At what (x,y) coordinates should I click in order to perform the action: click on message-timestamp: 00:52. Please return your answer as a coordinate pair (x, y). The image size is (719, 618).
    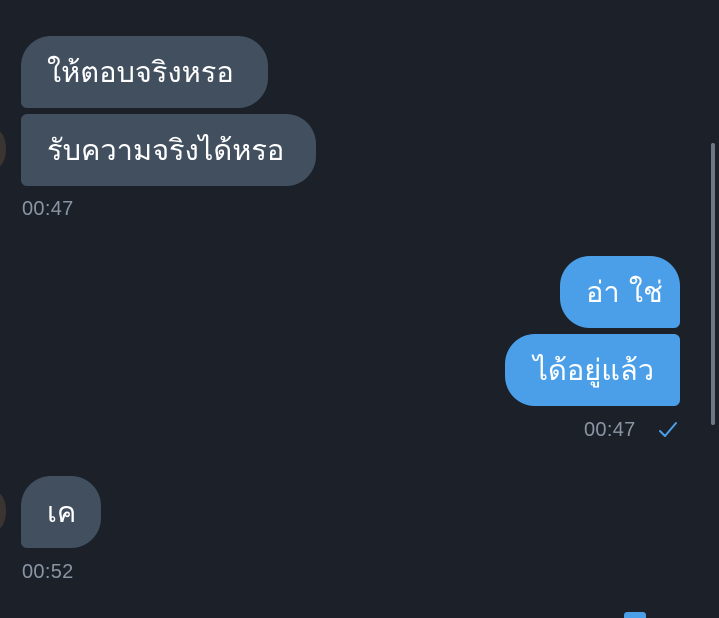
    Looking at the image, I should click on (48, 572).